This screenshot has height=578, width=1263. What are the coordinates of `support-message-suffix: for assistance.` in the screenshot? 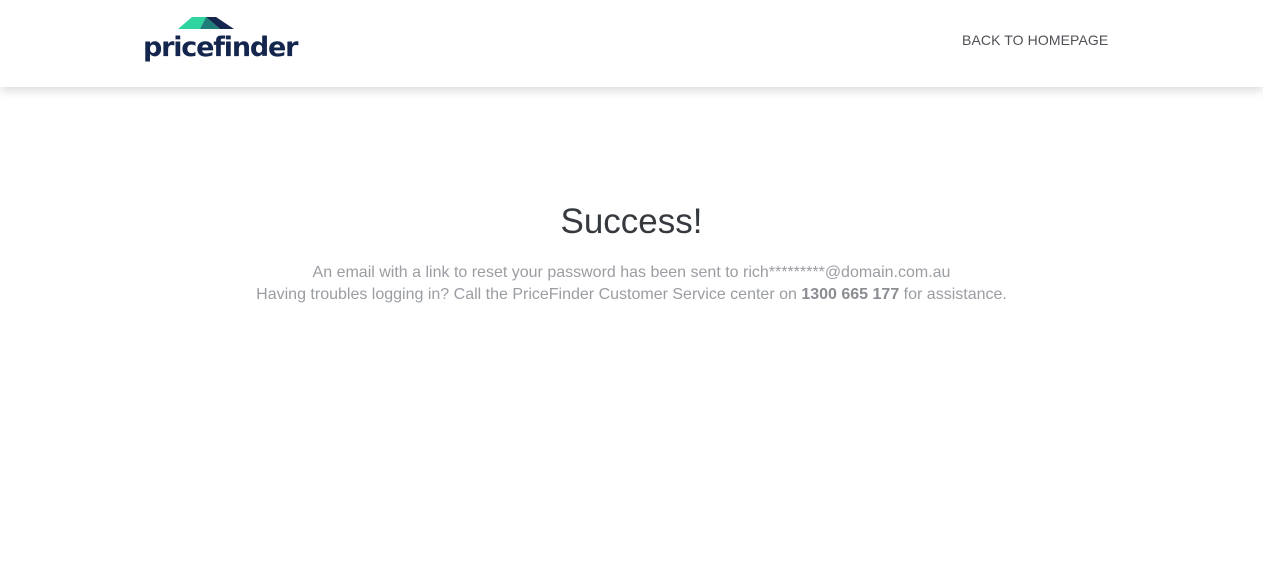 It's located at (955, 294).